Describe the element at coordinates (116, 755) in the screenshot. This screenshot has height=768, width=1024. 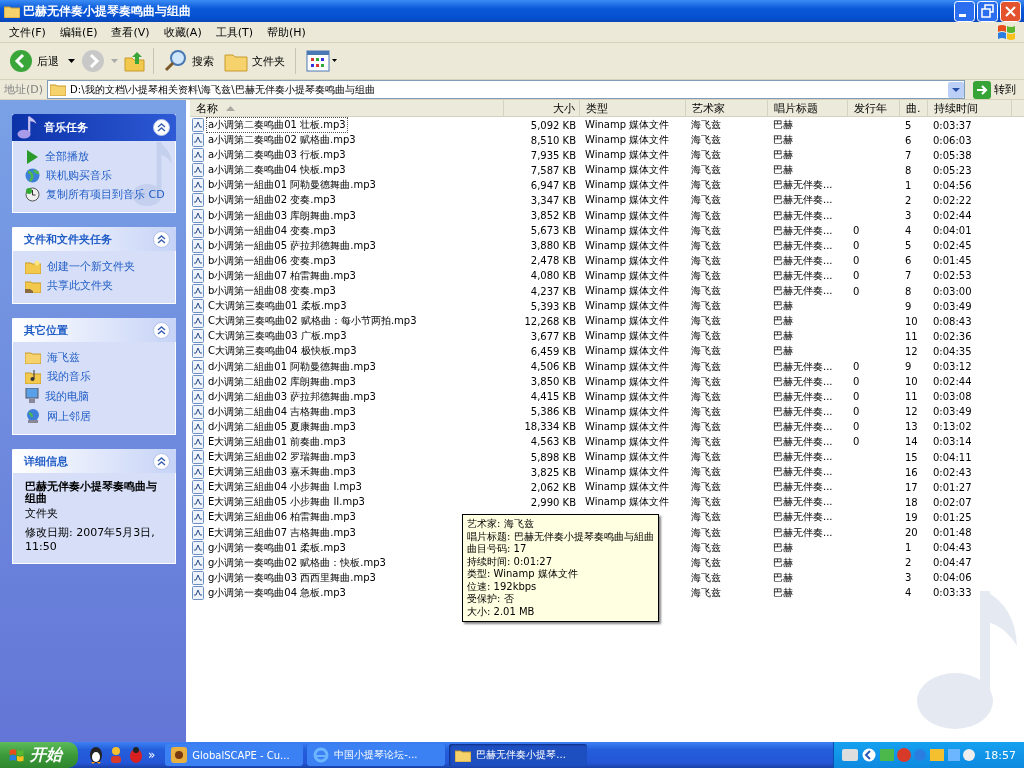
I see `figure-icon` at that location.